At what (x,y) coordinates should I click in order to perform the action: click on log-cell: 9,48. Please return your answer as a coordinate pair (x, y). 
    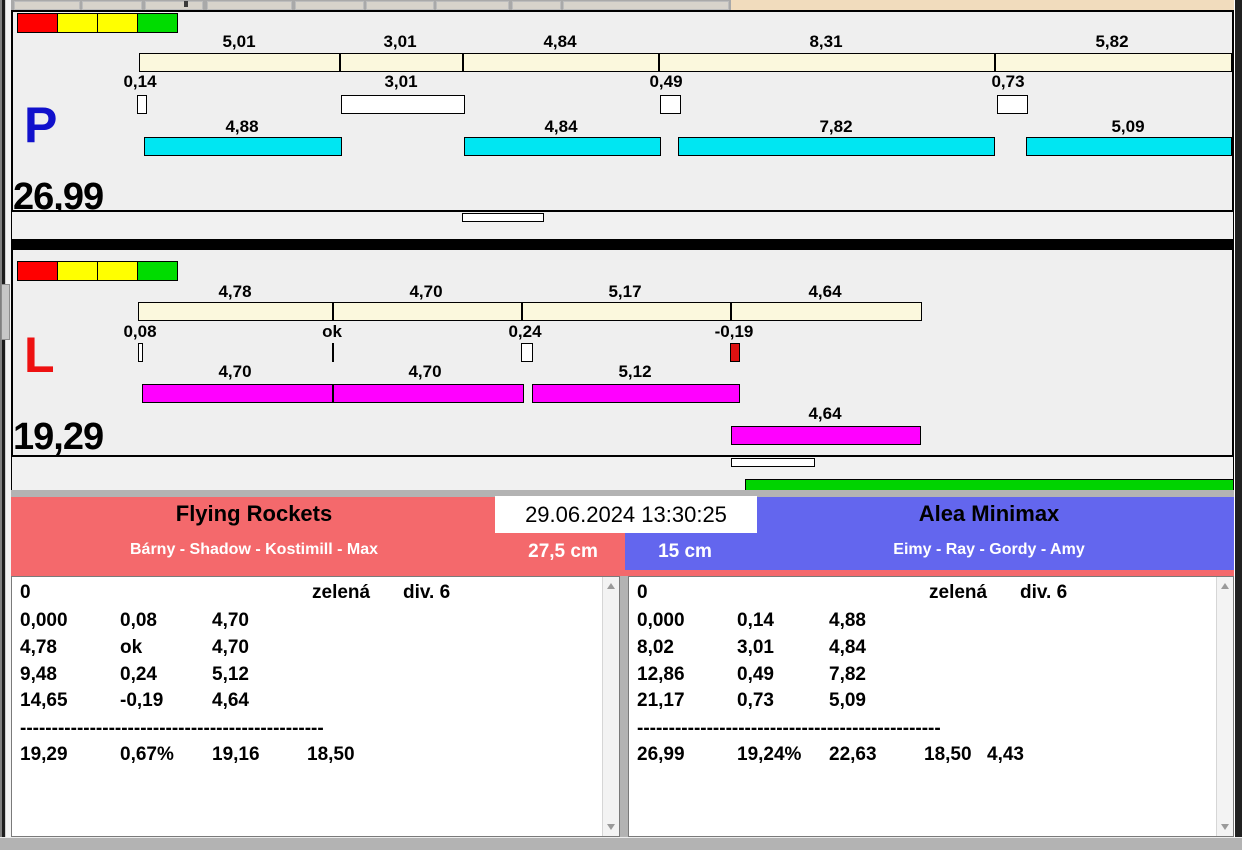
    Looking at the image, I should click on (38, 674).